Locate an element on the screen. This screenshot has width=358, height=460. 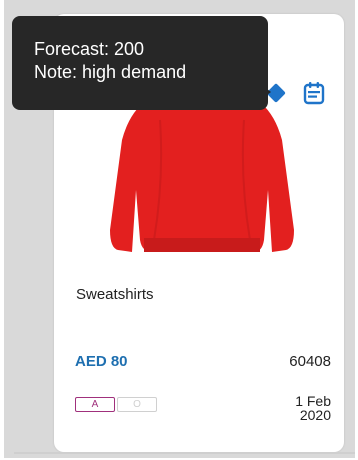
product-code: 60408 is located at coordinates (310, 361).